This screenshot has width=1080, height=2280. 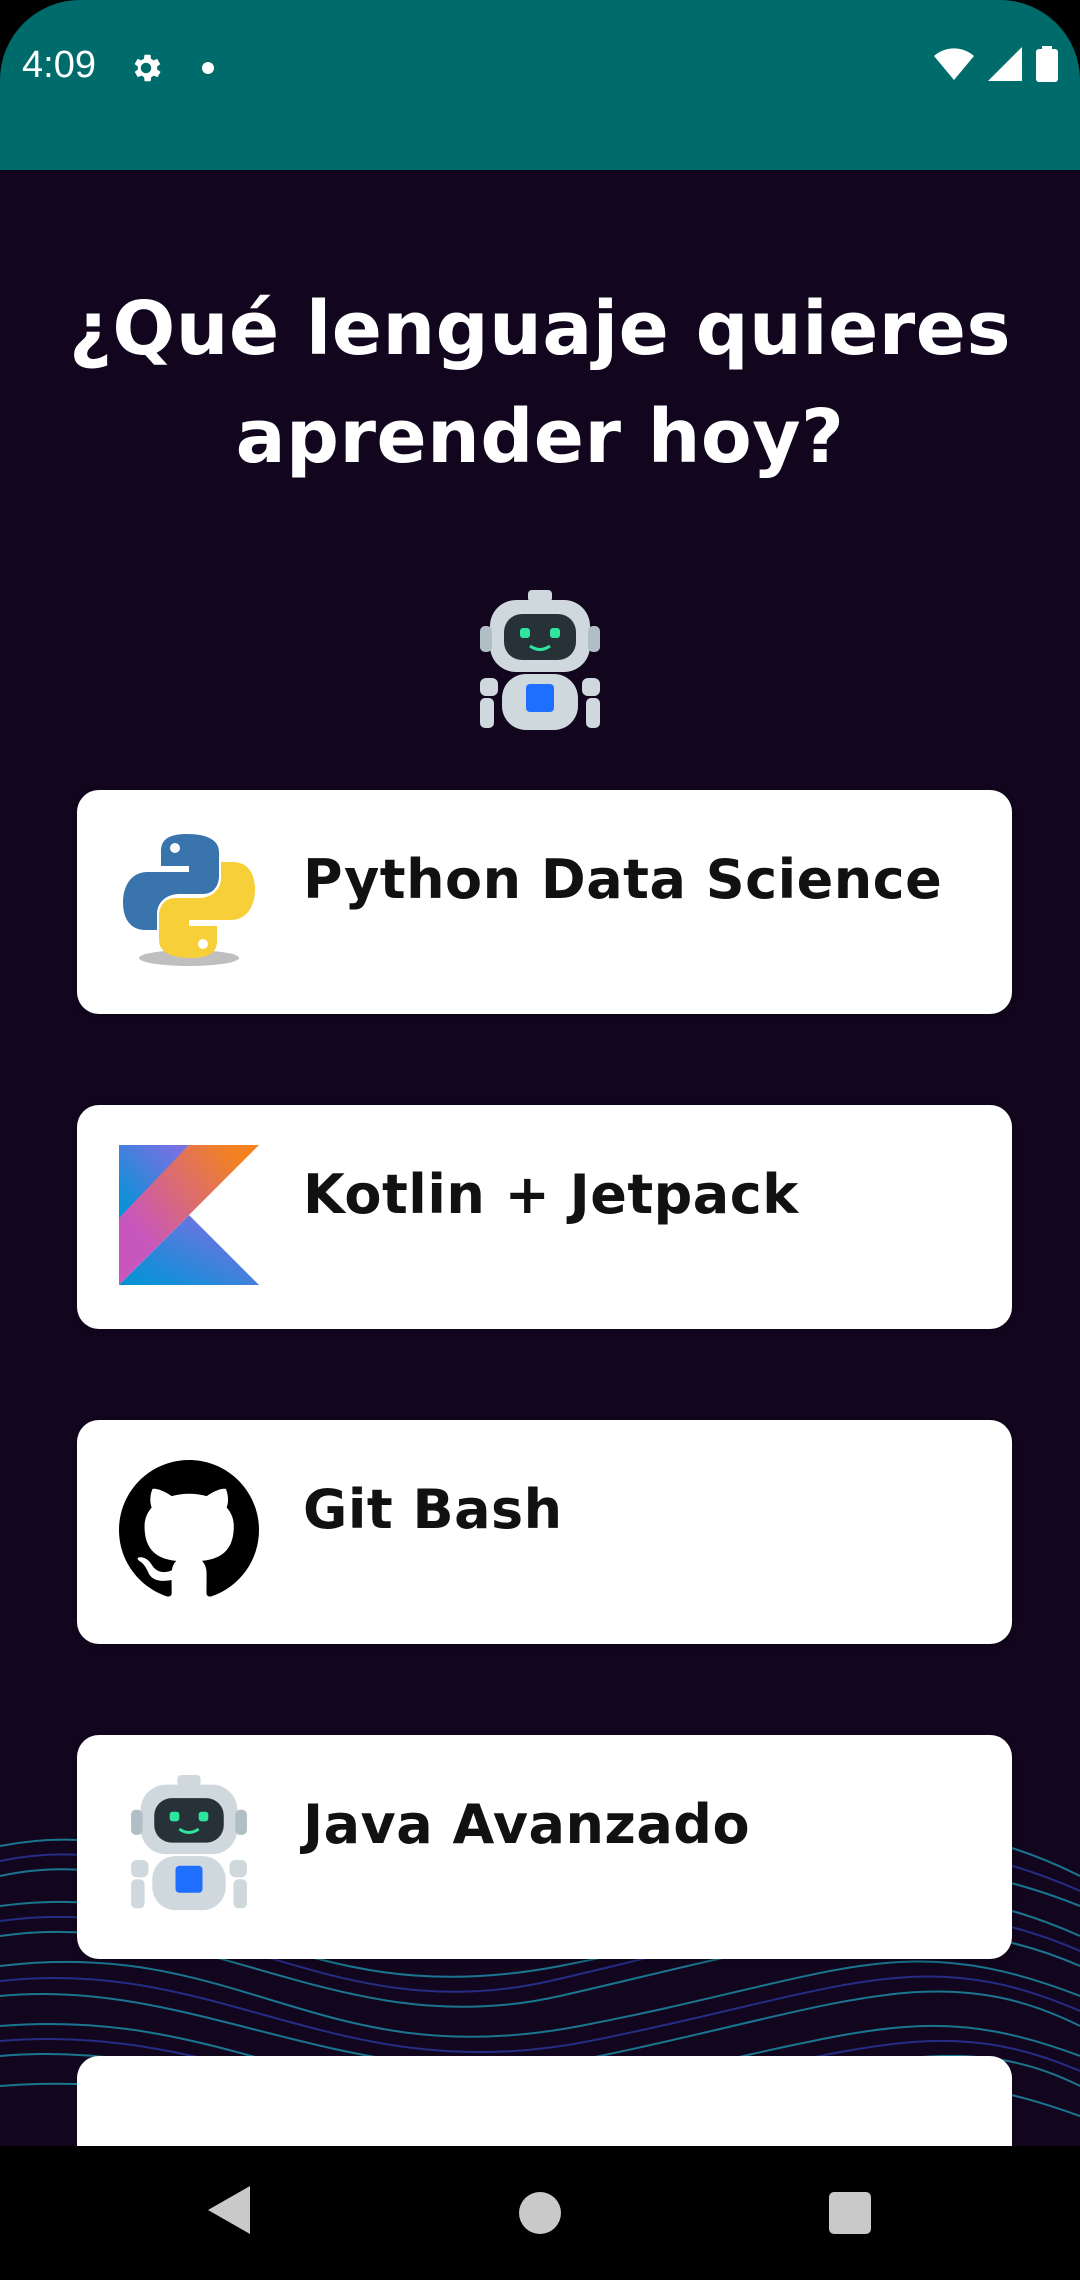 I want to click on status-icons, so click(x=996, y=64).